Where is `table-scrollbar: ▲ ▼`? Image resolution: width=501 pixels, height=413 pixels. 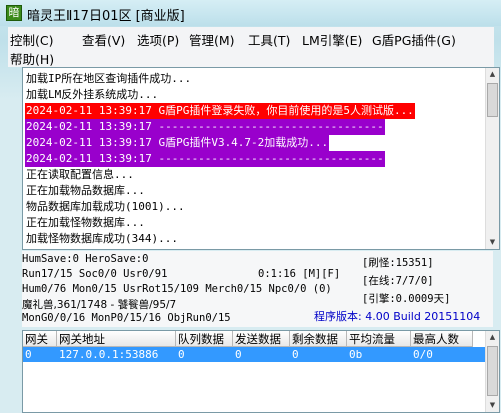
table-scrollbar: ▲ ▼ is located at coordinates (492, 371).